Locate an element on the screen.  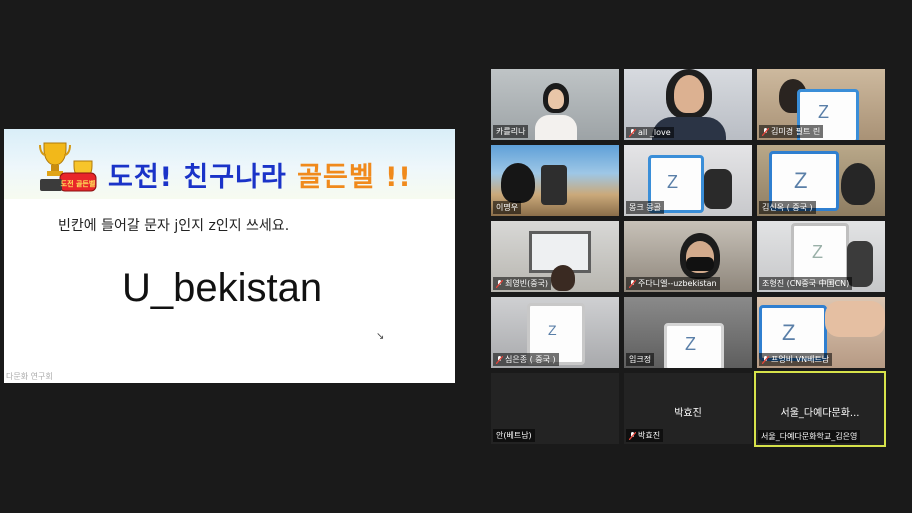
participant-name-tag: 최영빈(중국) is located at coordinates (522, 283).